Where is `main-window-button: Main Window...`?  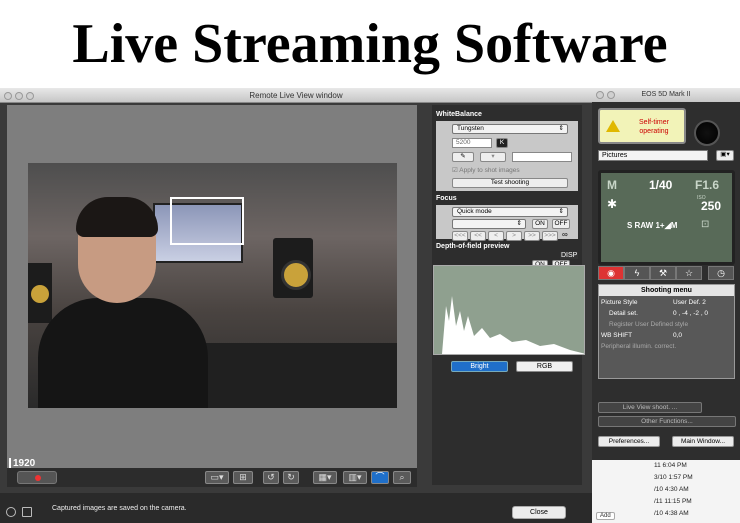 main-window-button: Main Window... is located at coordinates (703, 441).